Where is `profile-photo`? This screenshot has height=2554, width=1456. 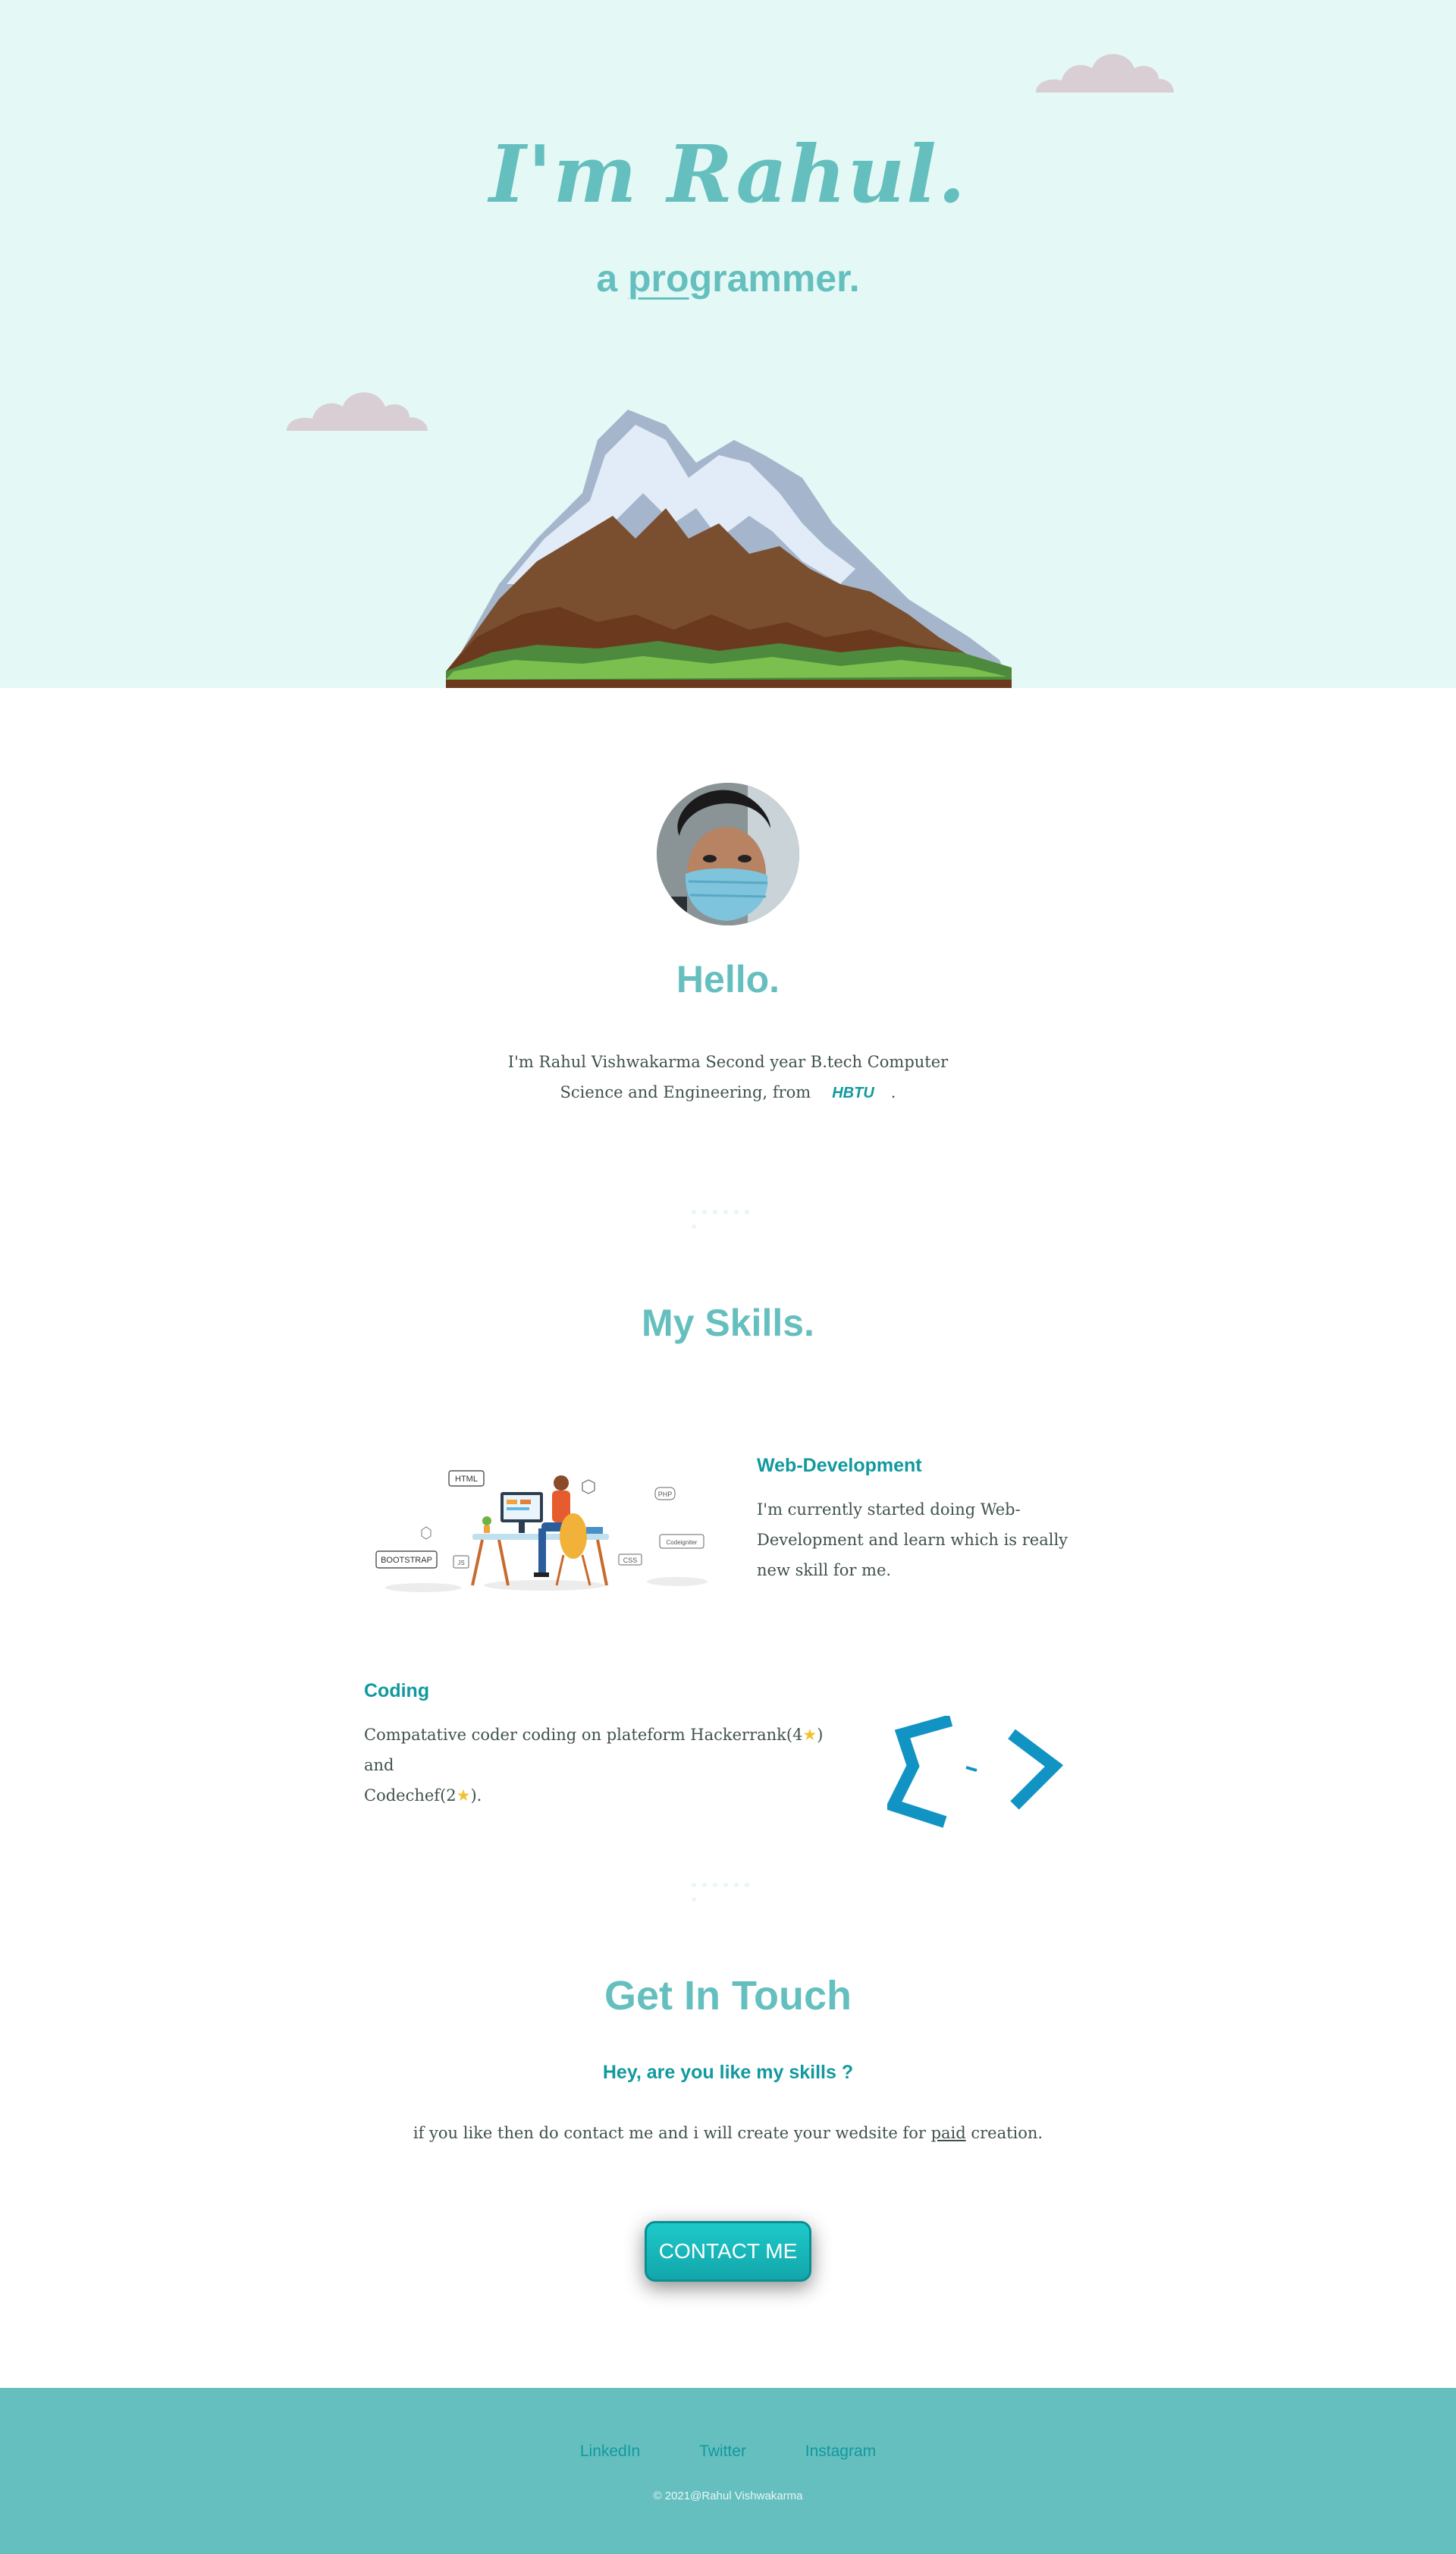
profile-photo is located at coordinates (728, 854).